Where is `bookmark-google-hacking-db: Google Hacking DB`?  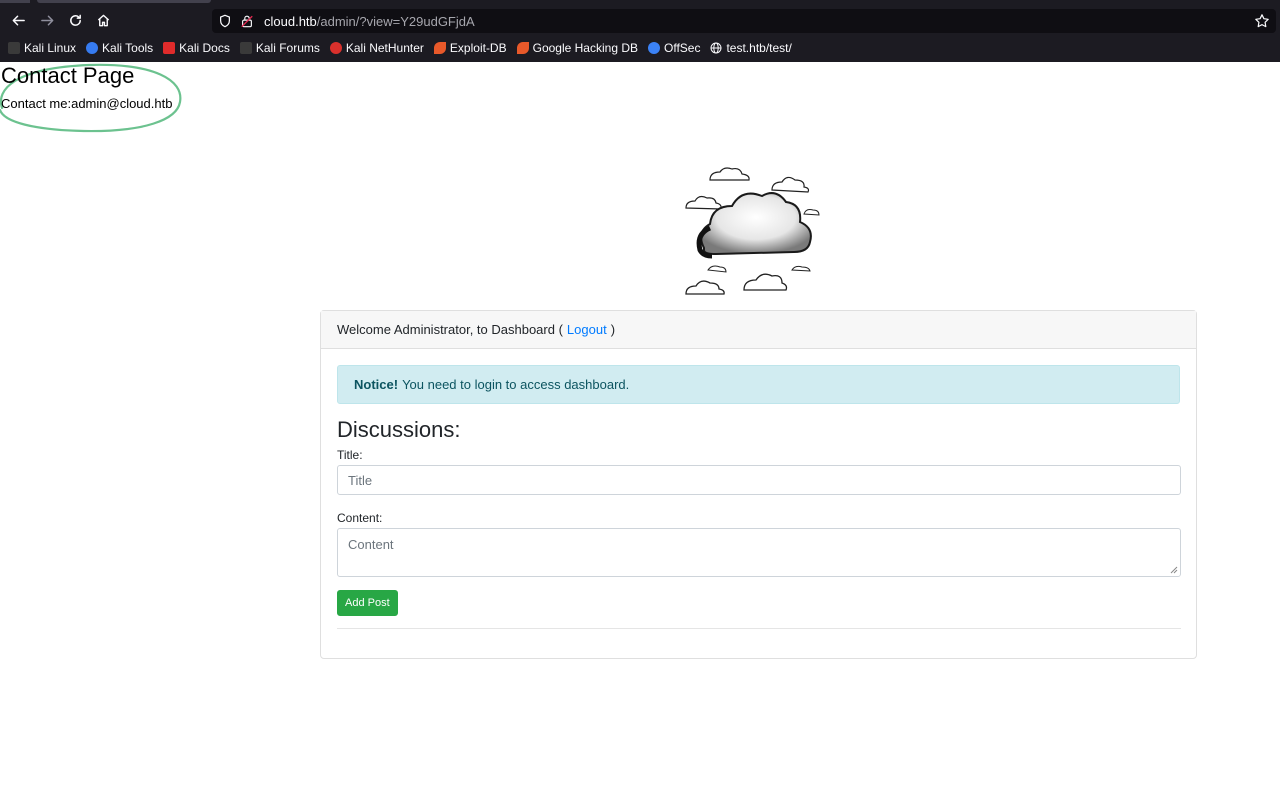 bookmark-google-hacking-db: Google Hacking DB is located at coordinates (577, 48).